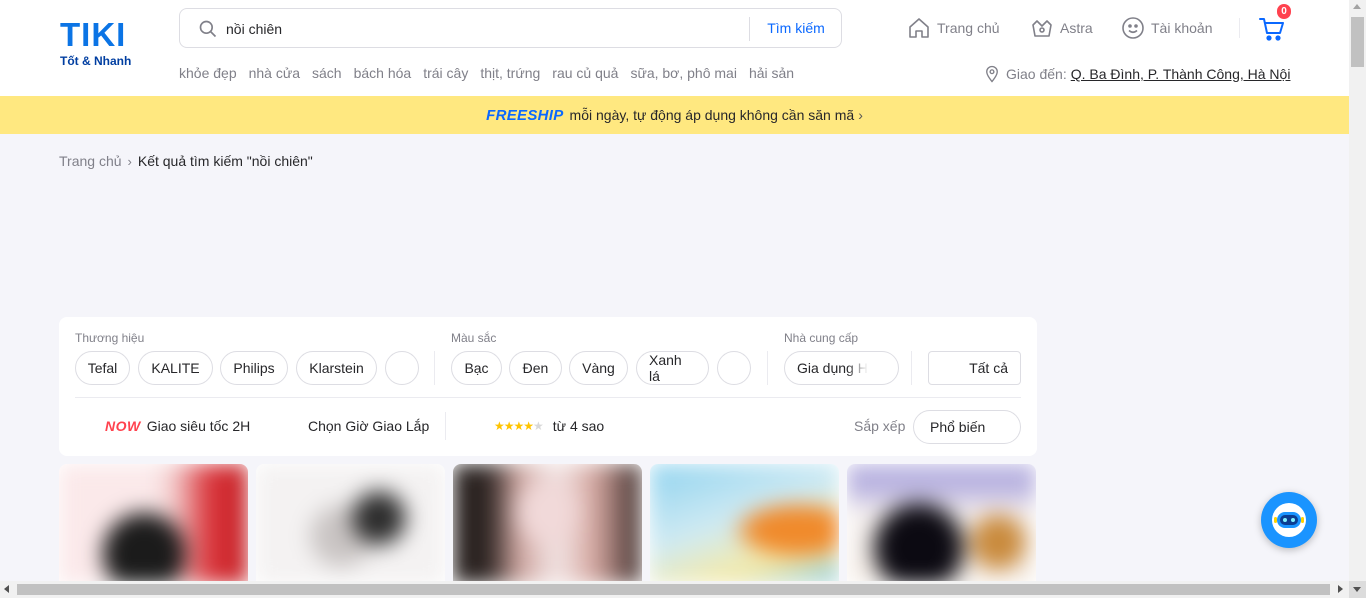  I want to click on vertical-scroll-thumb, so click(1357, 42).